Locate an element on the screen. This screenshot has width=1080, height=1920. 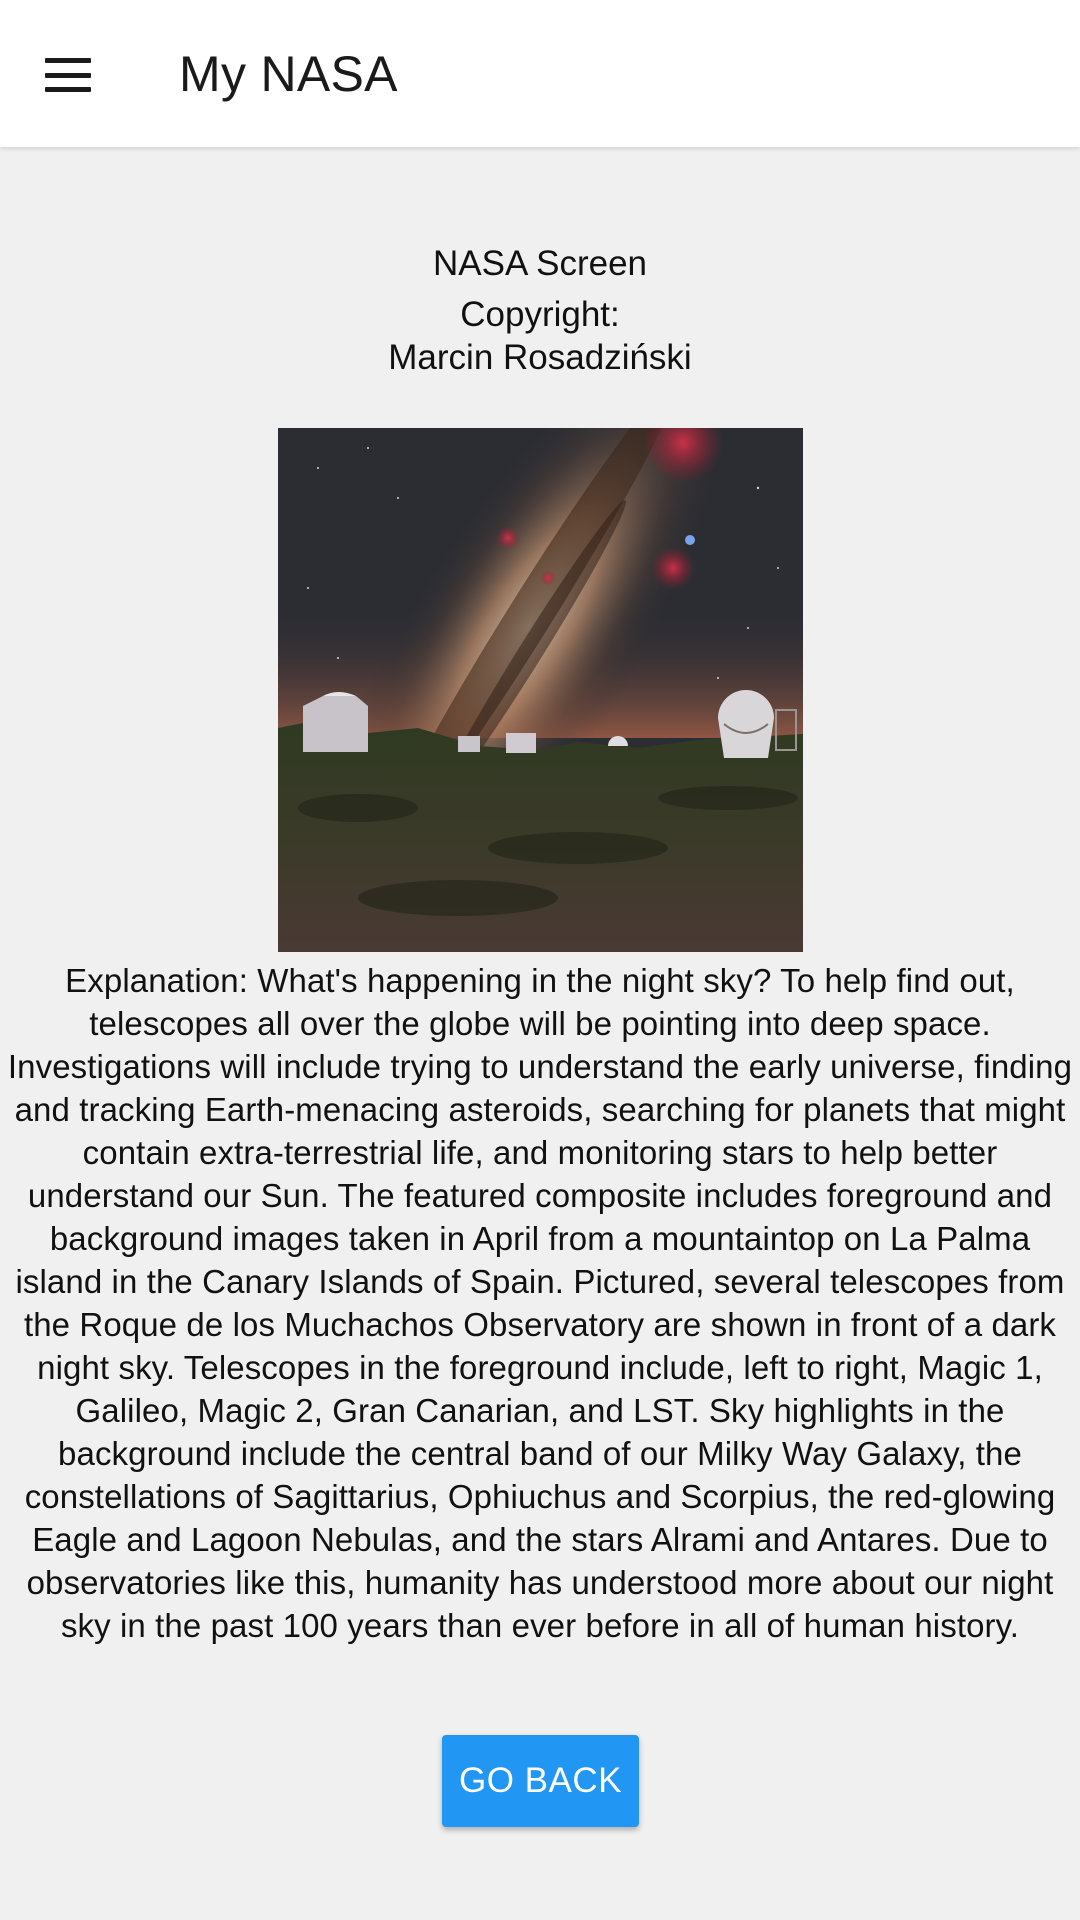
copyright-name: Marcin Rosadziński is located at coordinates (540, 357).